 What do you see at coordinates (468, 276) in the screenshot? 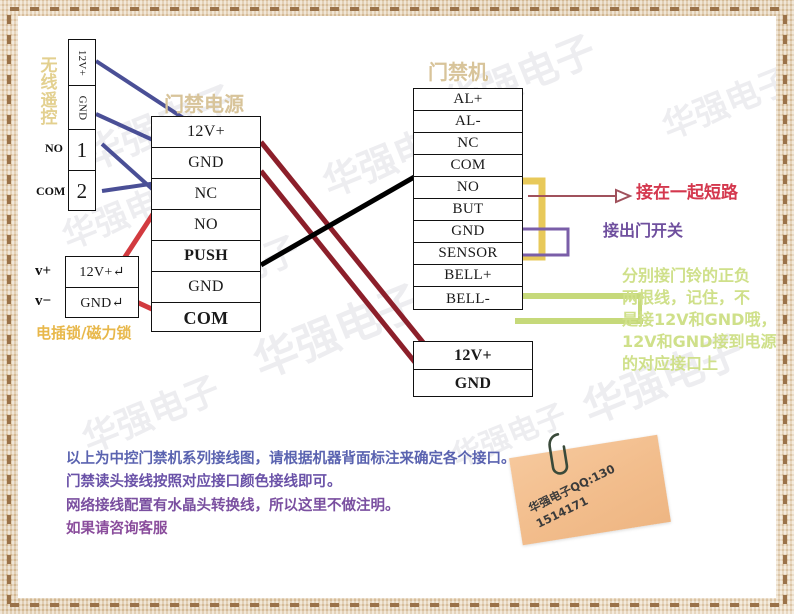
I see `controller-row-bell-plus: BELL+` at bounding box center [468, 276].